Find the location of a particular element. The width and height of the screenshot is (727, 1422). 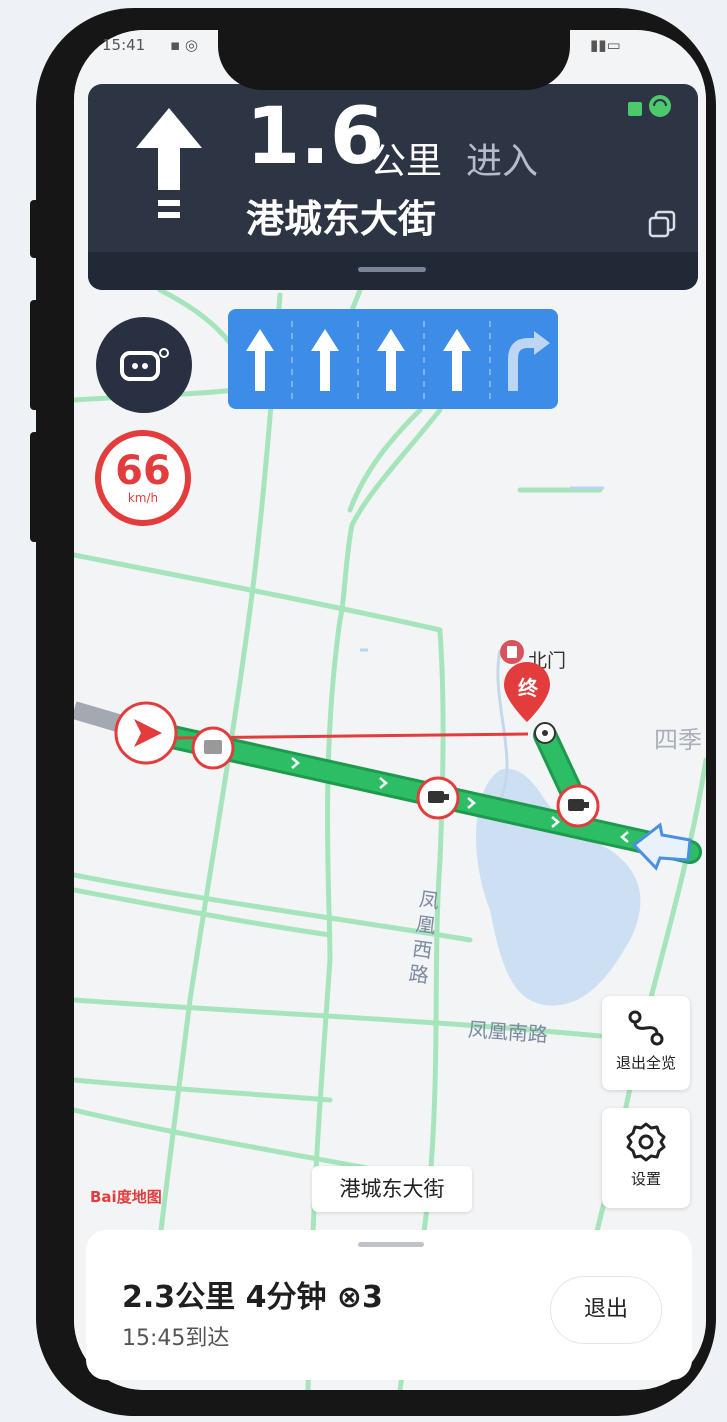

baidu-logo: Bai度地图 is located at coordinates (126, 1196).